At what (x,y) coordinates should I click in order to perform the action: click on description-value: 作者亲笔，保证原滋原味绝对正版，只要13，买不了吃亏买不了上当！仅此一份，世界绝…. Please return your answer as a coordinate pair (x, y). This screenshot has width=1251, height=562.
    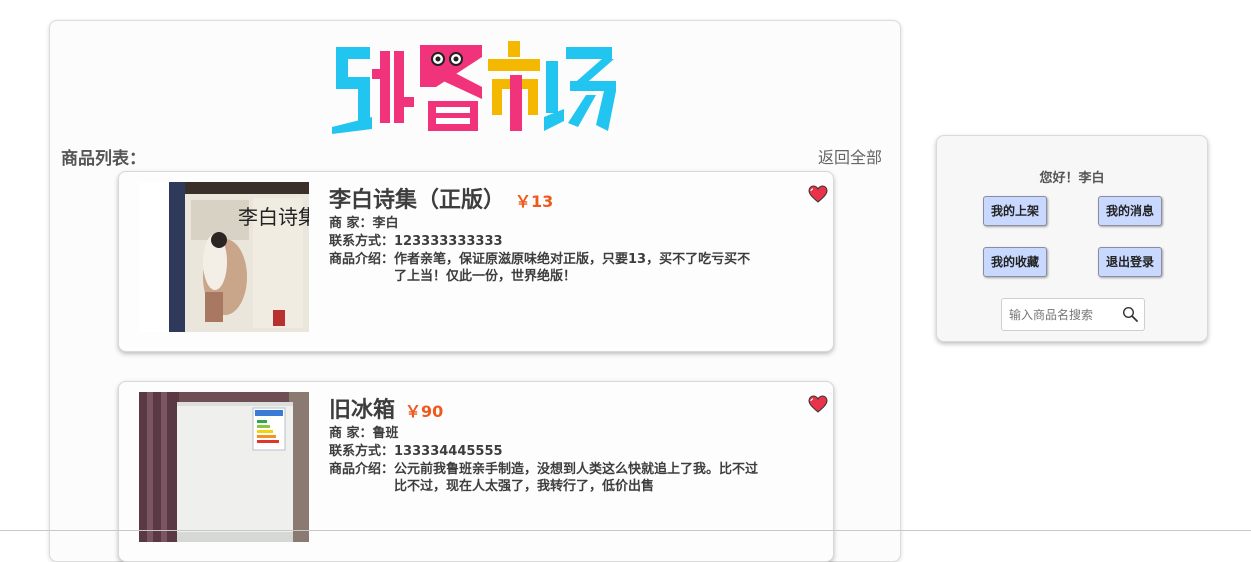
    Looking at the image, I should click on (572, 268).